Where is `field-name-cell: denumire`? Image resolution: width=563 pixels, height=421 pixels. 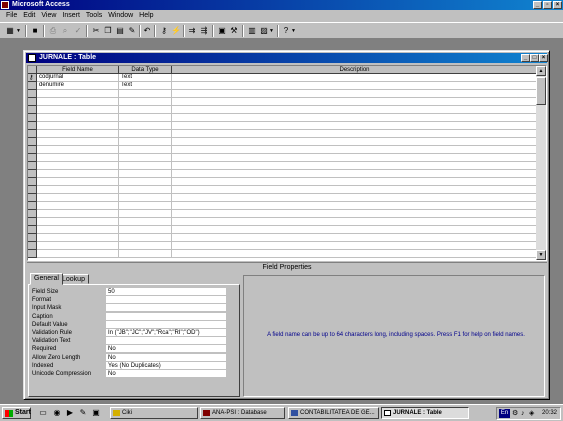
field-name-cell: denumire is located at coordinates (78, 86).